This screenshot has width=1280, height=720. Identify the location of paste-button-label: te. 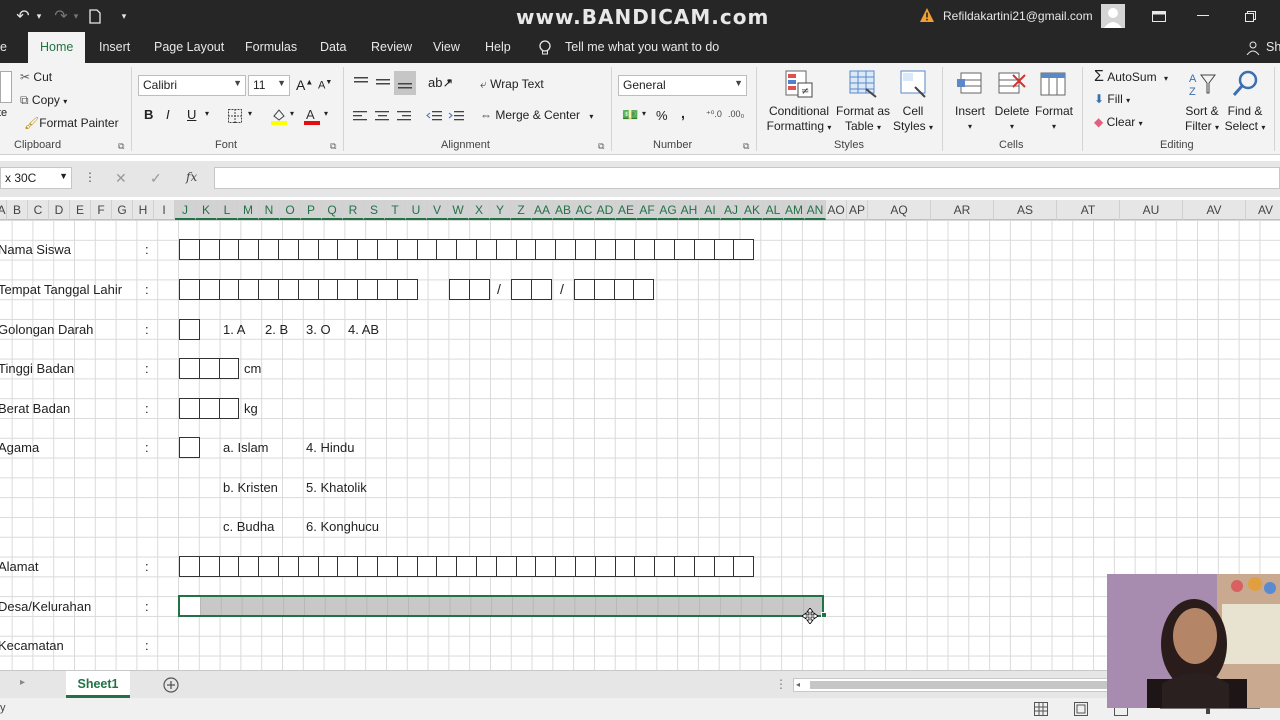
(3, 113).